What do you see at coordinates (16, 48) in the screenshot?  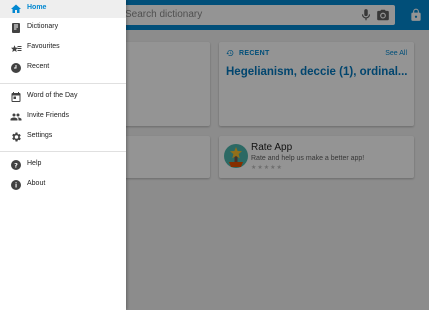 I see `star-icon` at bounding box center [16, 48].